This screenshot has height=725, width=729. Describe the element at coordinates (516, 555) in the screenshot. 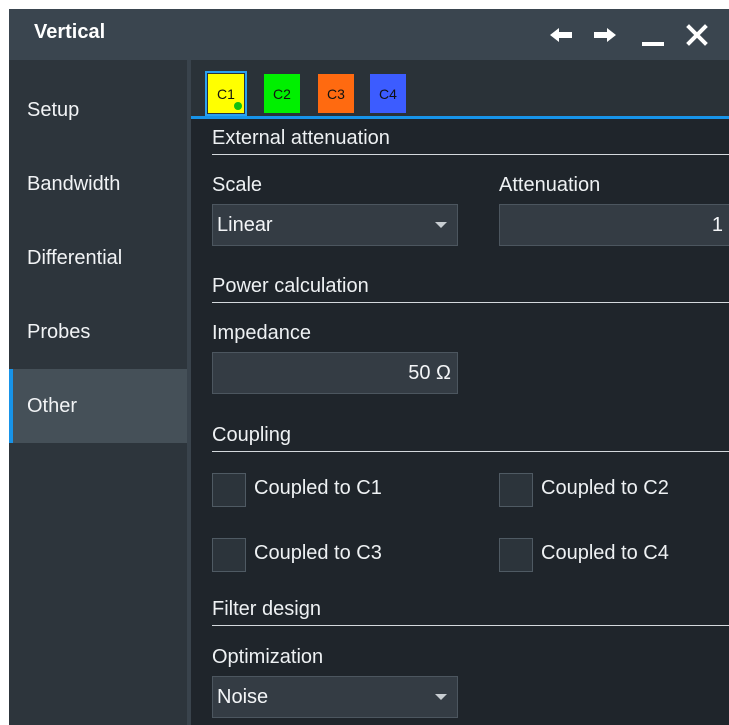

I see `coupled-to-c4-checkbox` at that location.